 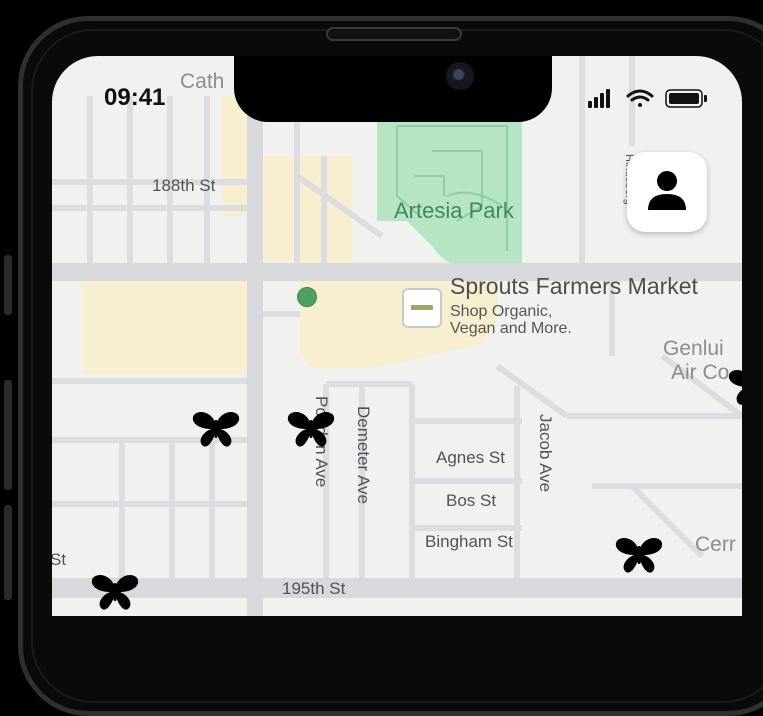 I want to click on street-label-jacob: Jacob Ave, so click(x=545, y=453).